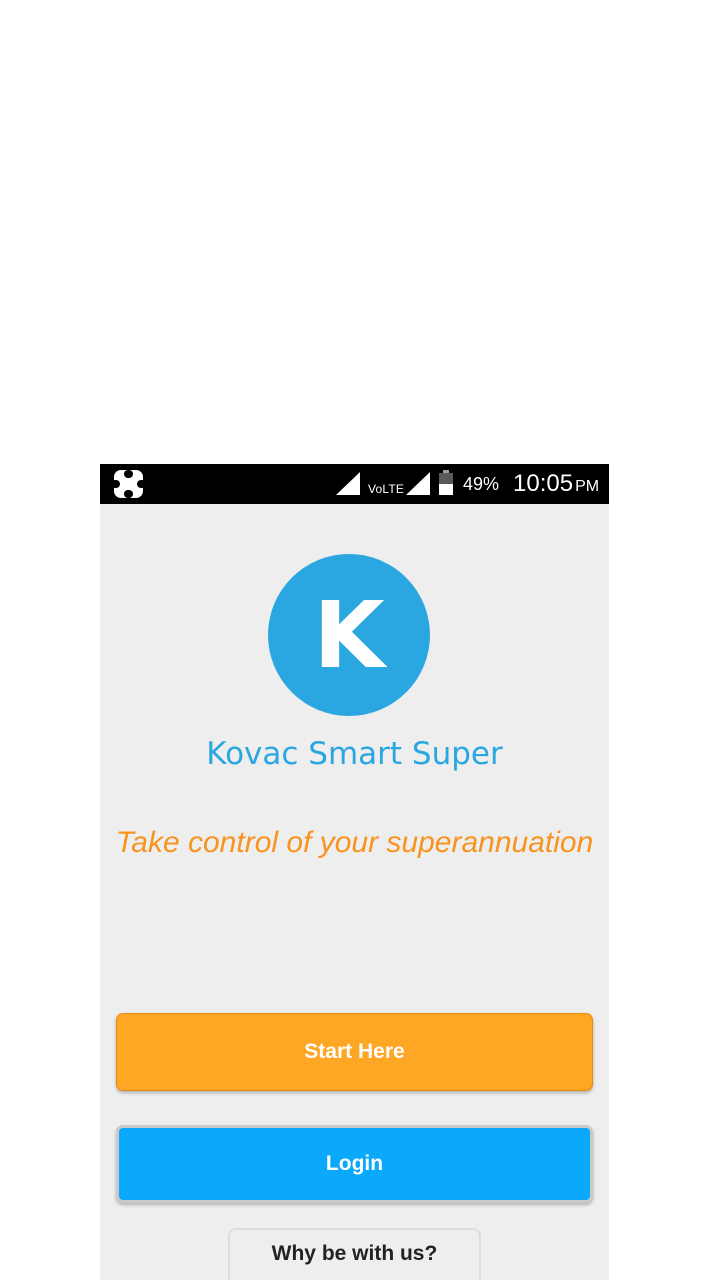  I want to click on start-here-label: Start Here, so click(354, 1051).